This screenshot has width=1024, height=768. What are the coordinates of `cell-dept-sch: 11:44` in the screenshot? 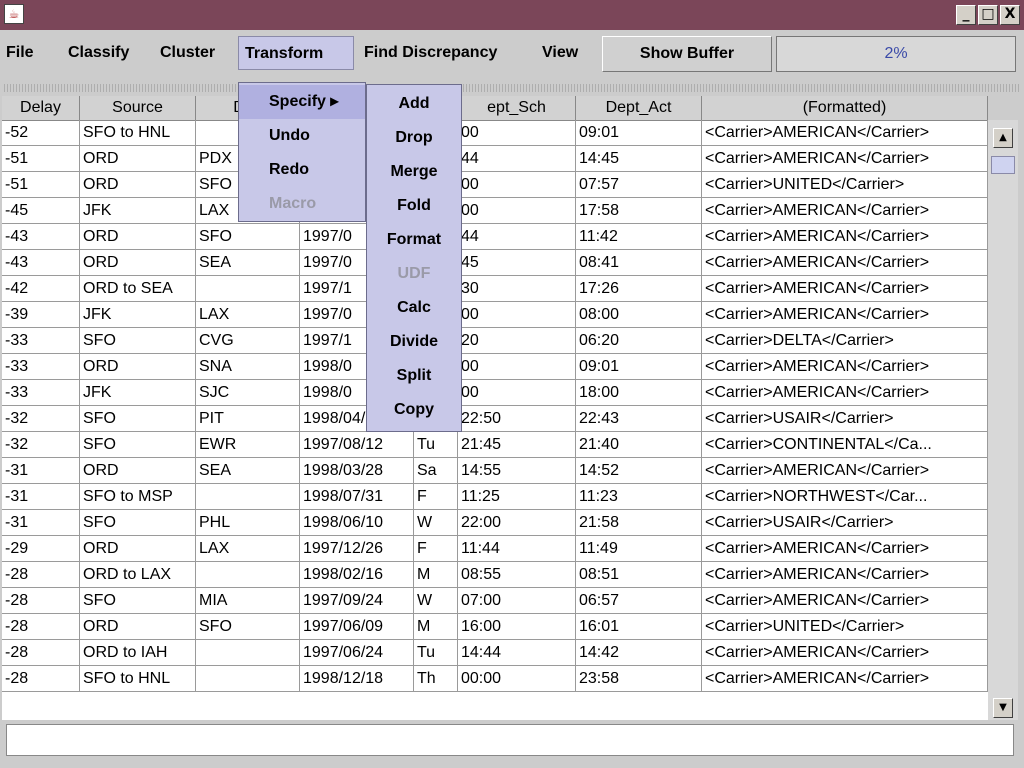 It's located at (517, 549).